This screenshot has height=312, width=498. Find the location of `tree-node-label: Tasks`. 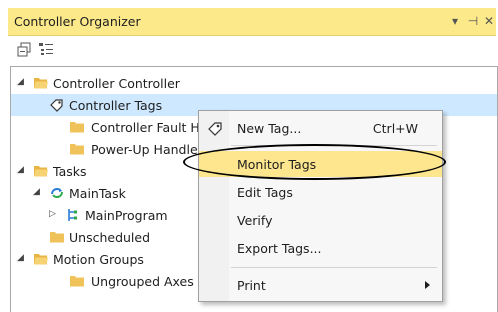

tree-node-label: Tasks is located at coordinates (70, 171).